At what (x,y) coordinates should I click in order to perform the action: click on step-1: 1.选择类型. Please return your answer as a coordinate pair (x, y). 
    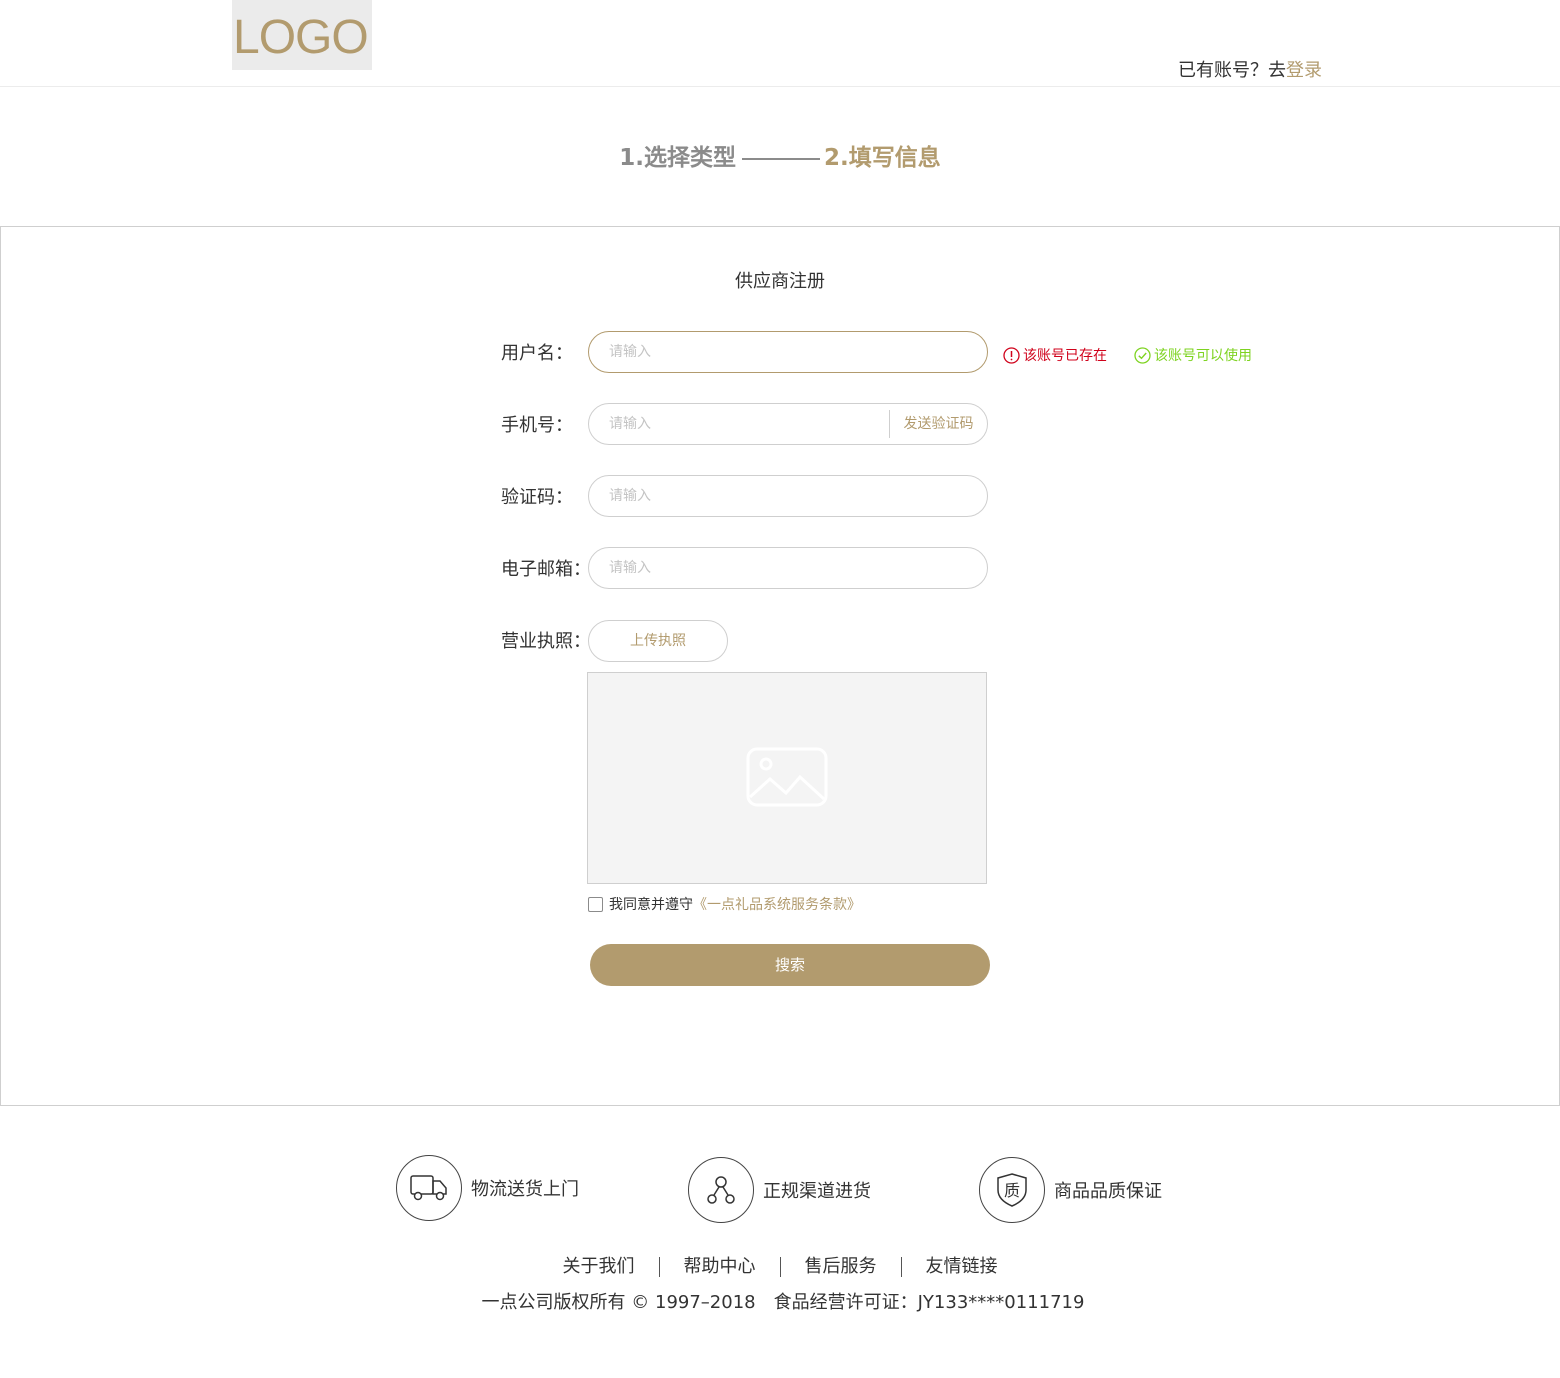
    Looking at the image, I should click on (677, 158).